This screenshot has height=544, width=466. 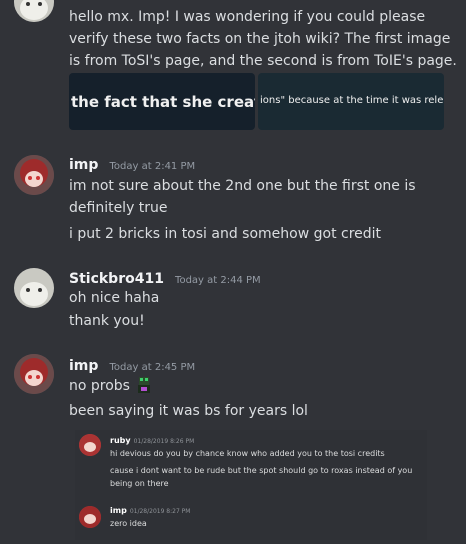 I want to click on timestamp: Today at 2:45 PM, so click(x=152, y=367).